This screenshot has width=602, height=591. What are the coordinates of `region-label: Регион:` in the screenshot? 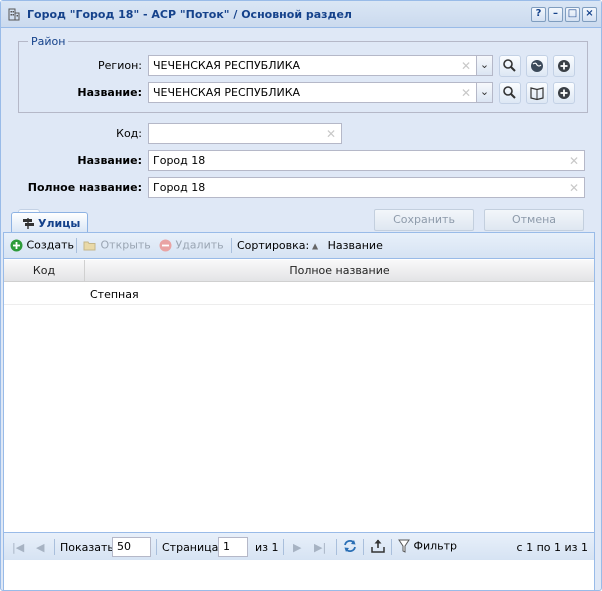 It's located at (120, 65).